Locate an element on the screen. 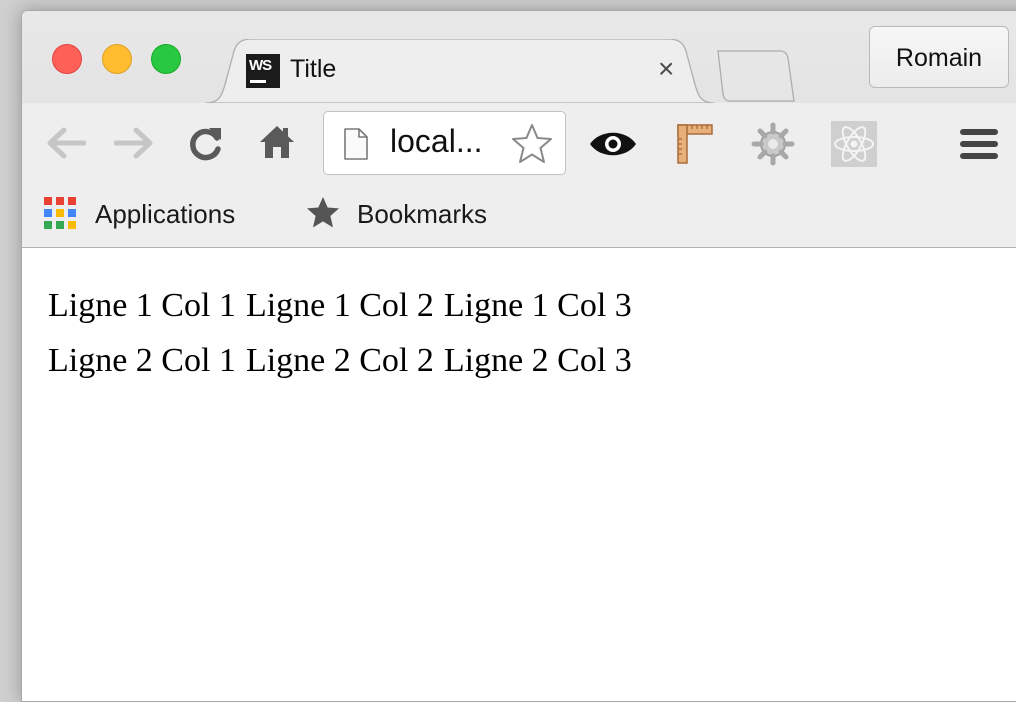 The width and height of the screenshot is (1016, 702). page-icon is located at coordinates (356, 144).